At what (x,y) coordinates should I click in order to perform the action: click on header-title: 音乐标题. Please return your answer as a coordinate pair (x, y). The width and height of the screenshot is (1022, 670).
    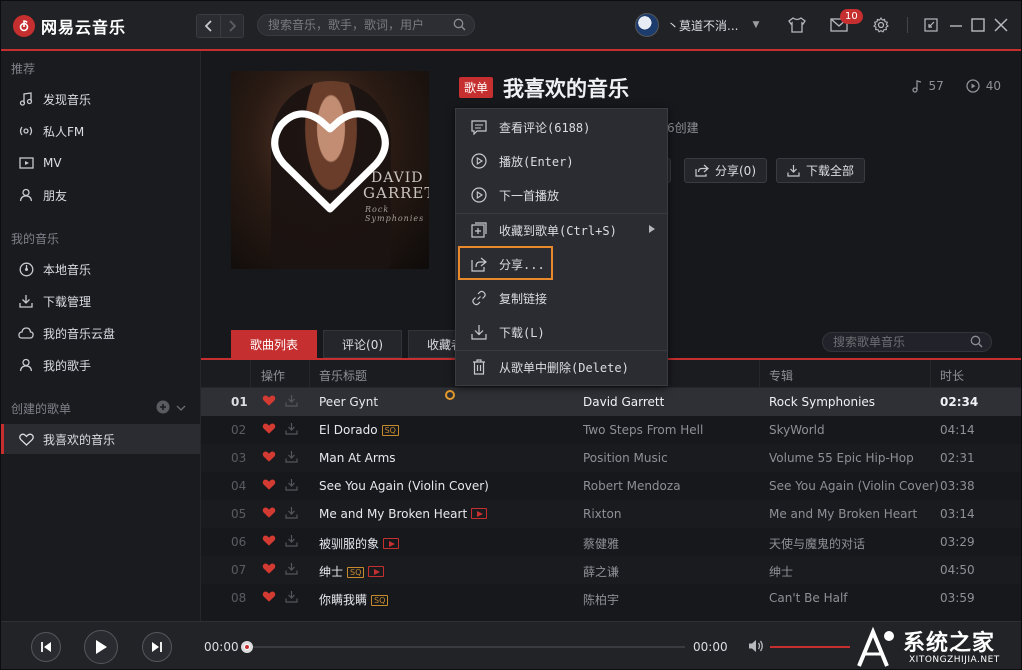
    Looking at the image, I should click on (343, 375).